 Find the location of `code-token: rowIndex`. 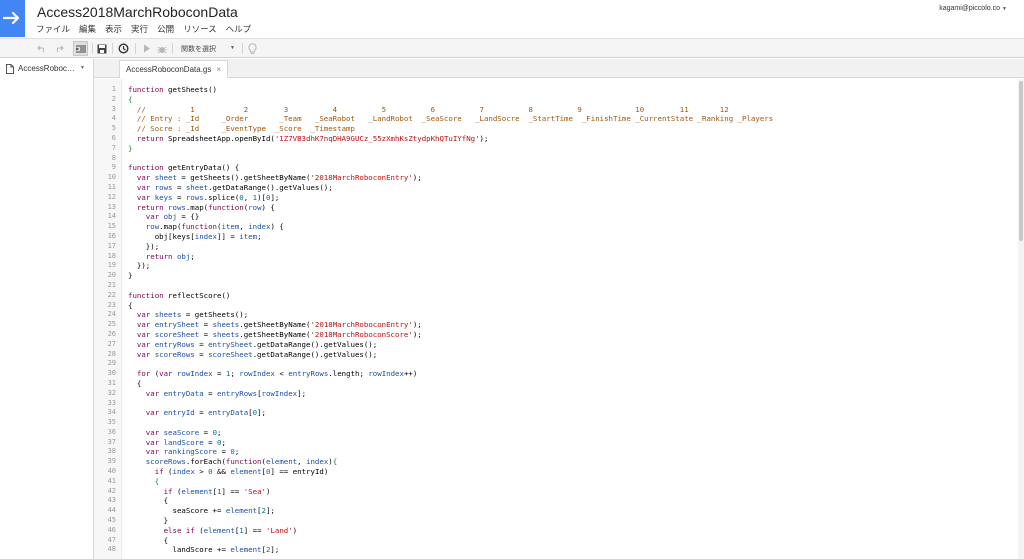

code-token: rowIndex is located at coordinates (386, 374).